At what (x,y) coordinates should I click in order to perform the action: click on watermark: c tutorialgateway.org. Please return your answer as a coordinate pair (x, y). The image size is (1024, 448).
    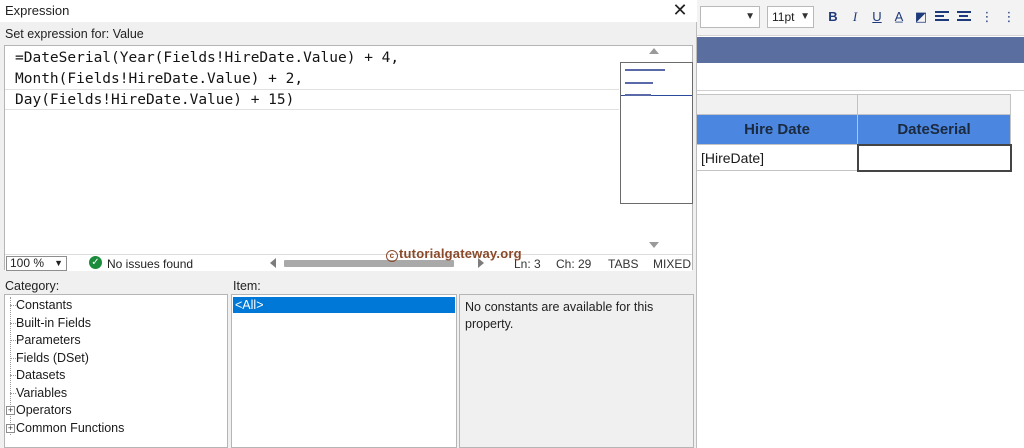
    Looking at the image, I should click on (454, 254).